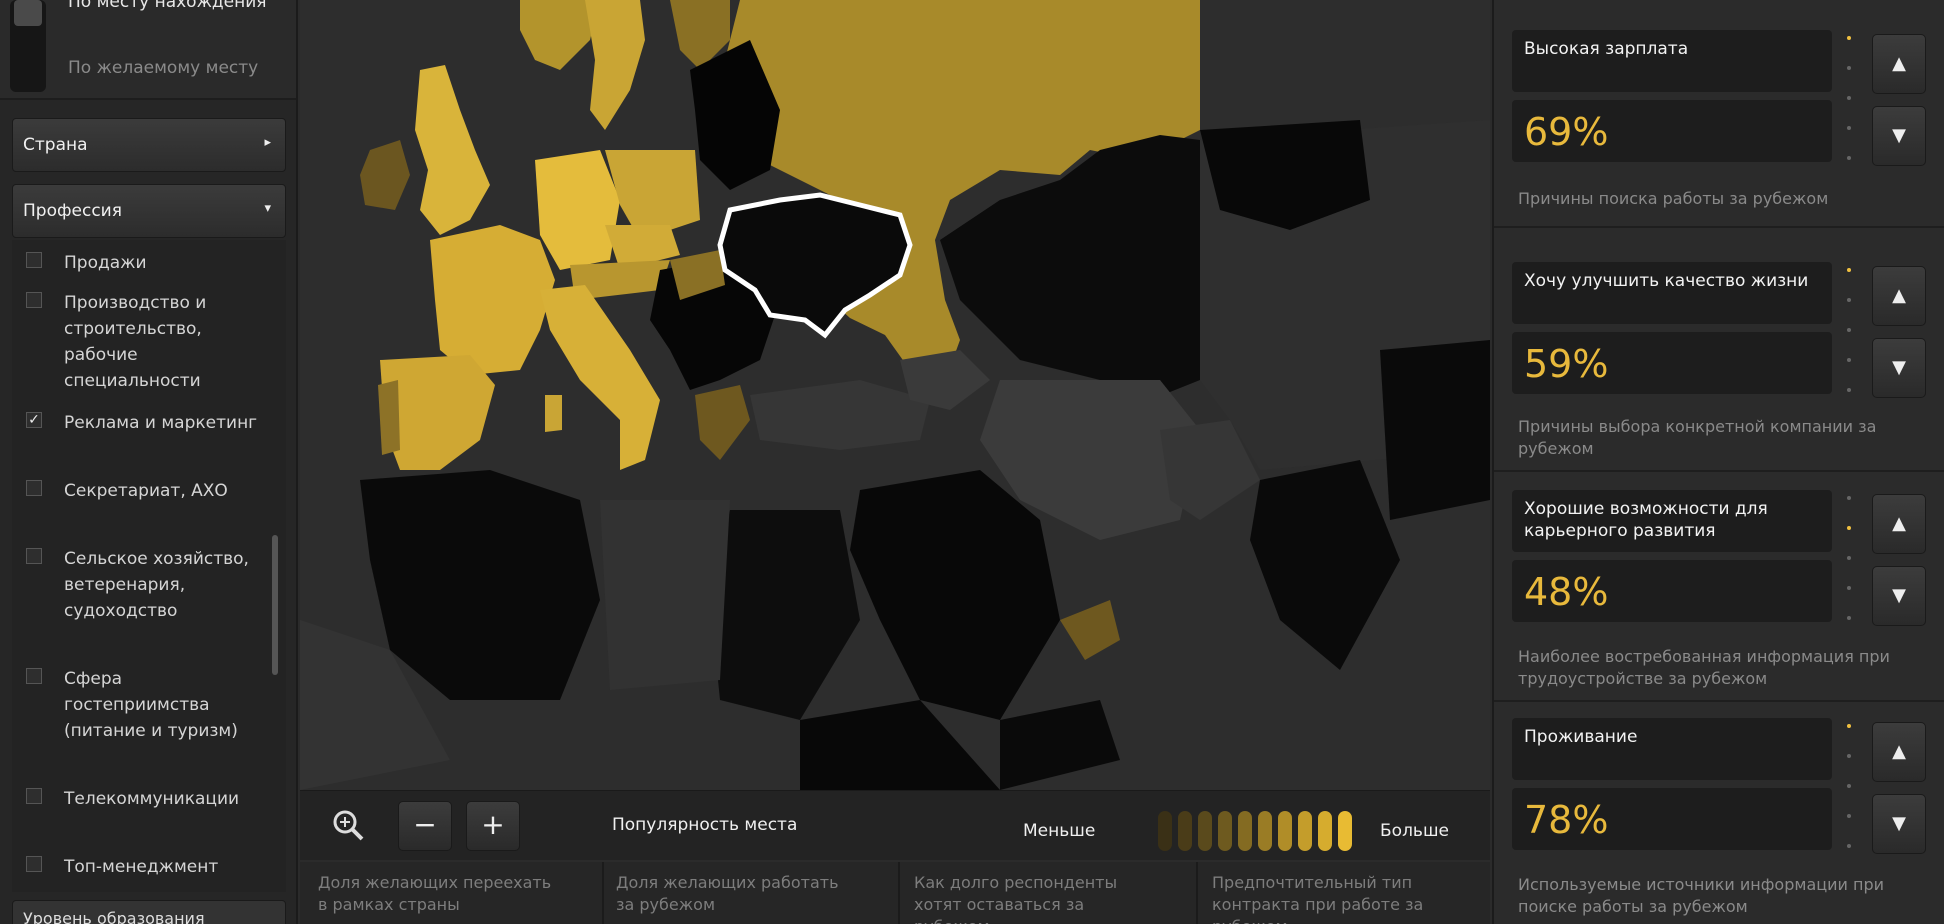  Describe the element at coordinates (149, 145) in the screenshot. I see `country-dropdown: Страна ▸` at that location.